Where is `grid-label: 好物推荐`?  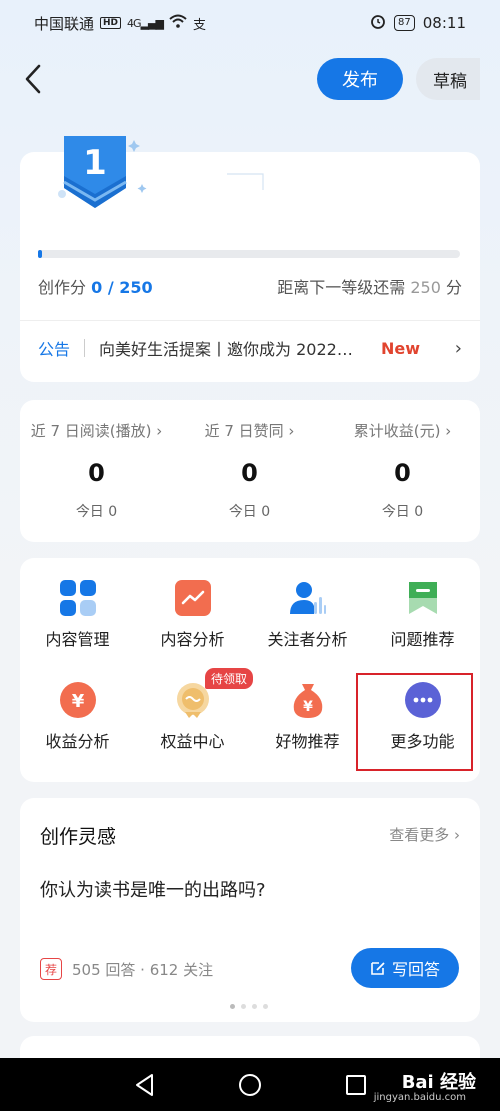
grid-label: 好物推荐 is located at coordinates (307, 741).